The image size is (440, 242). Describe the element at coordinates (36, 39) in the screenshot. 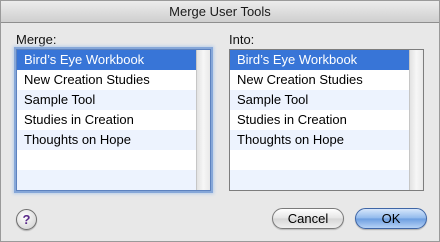

I see `merge-label: Merge:` at that location.